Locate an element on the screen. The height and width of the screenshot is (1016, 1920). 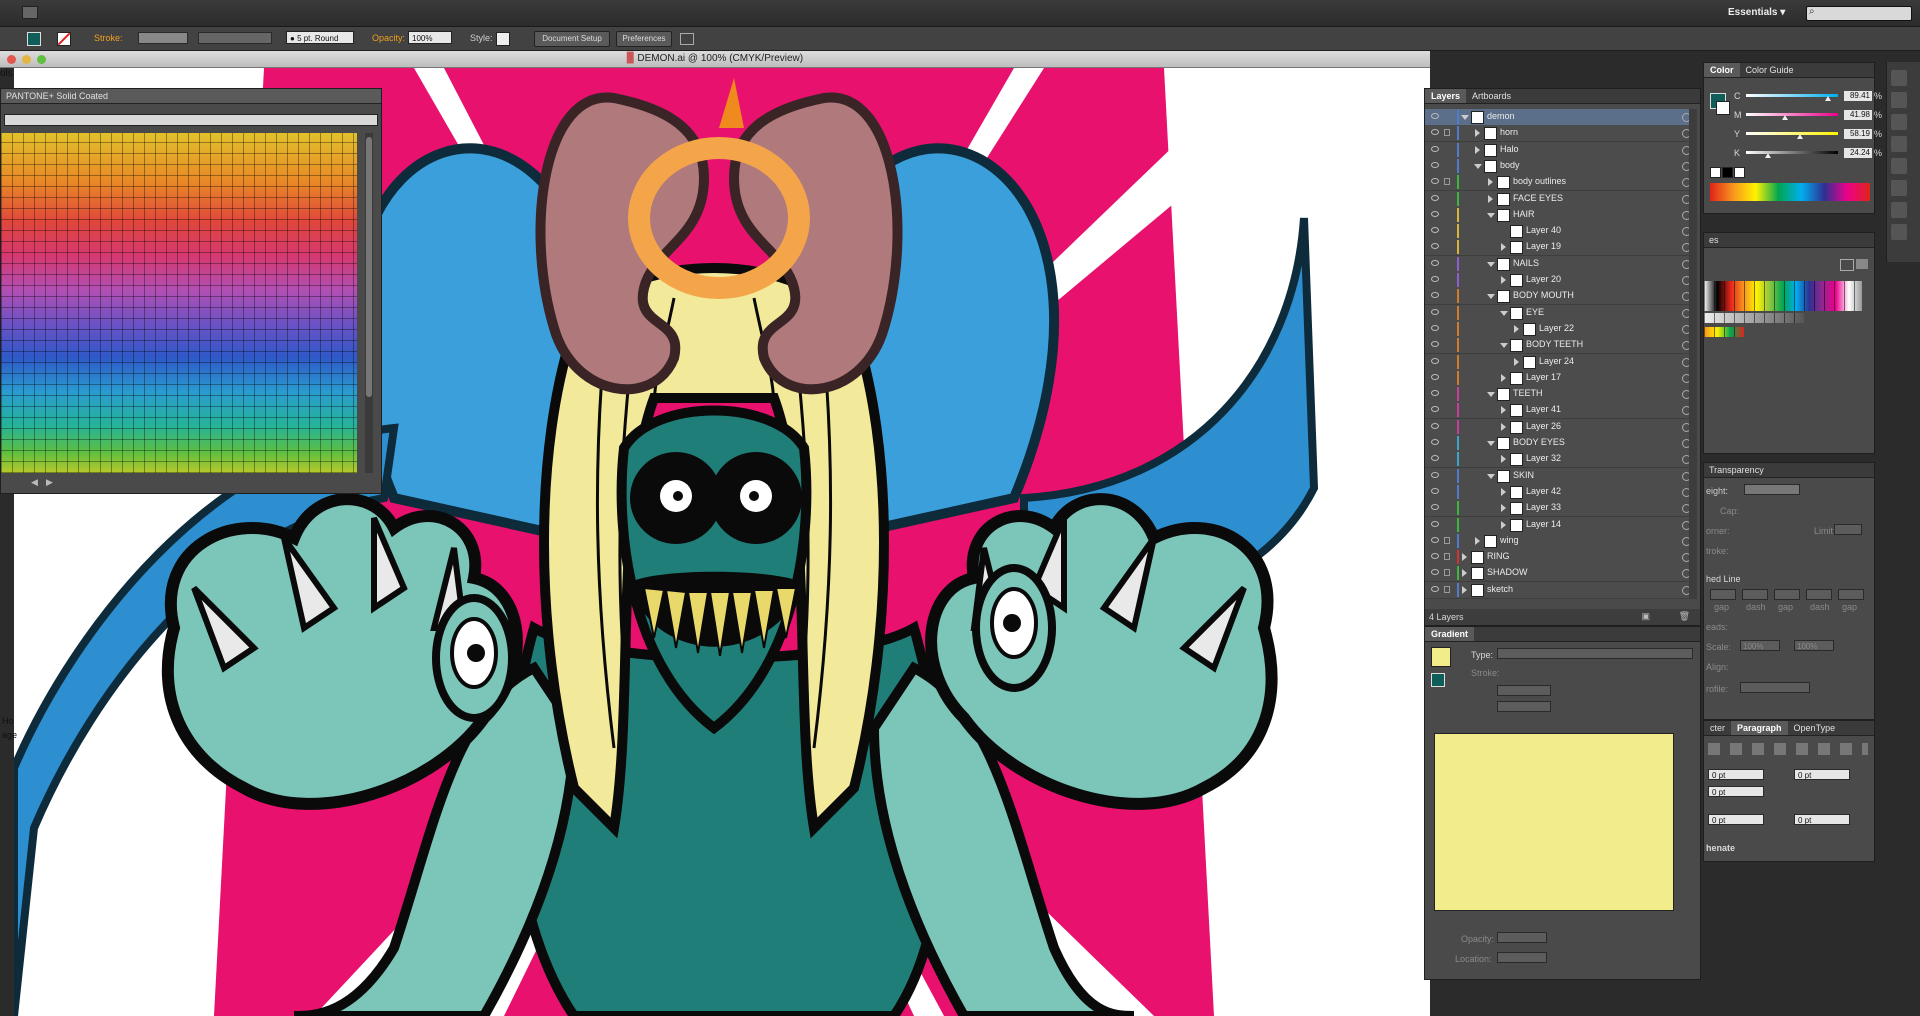
layer-row: Halo is located at coordinates (1561, 150).